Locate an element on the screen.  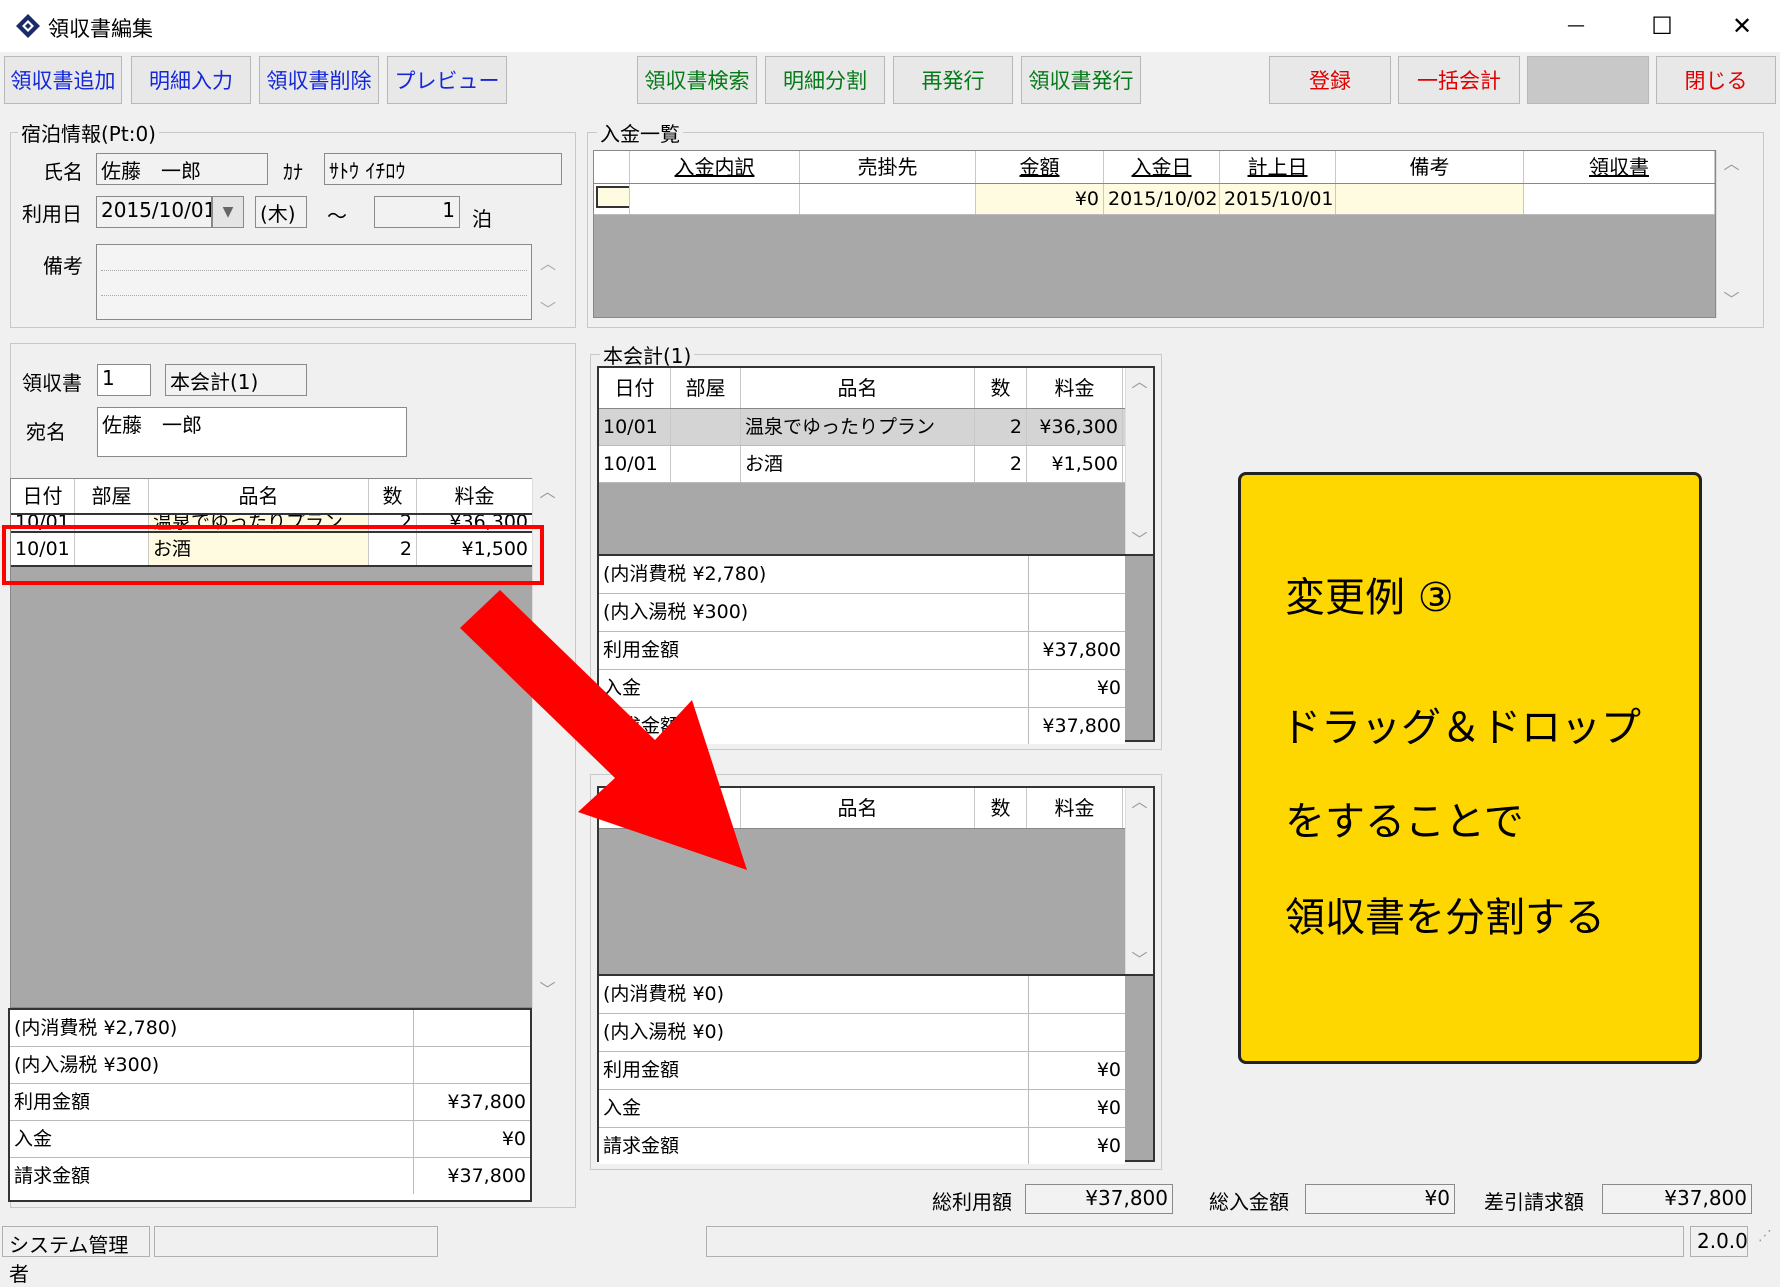
left-col-room: 部屋 is located at coordinates (112, 496).